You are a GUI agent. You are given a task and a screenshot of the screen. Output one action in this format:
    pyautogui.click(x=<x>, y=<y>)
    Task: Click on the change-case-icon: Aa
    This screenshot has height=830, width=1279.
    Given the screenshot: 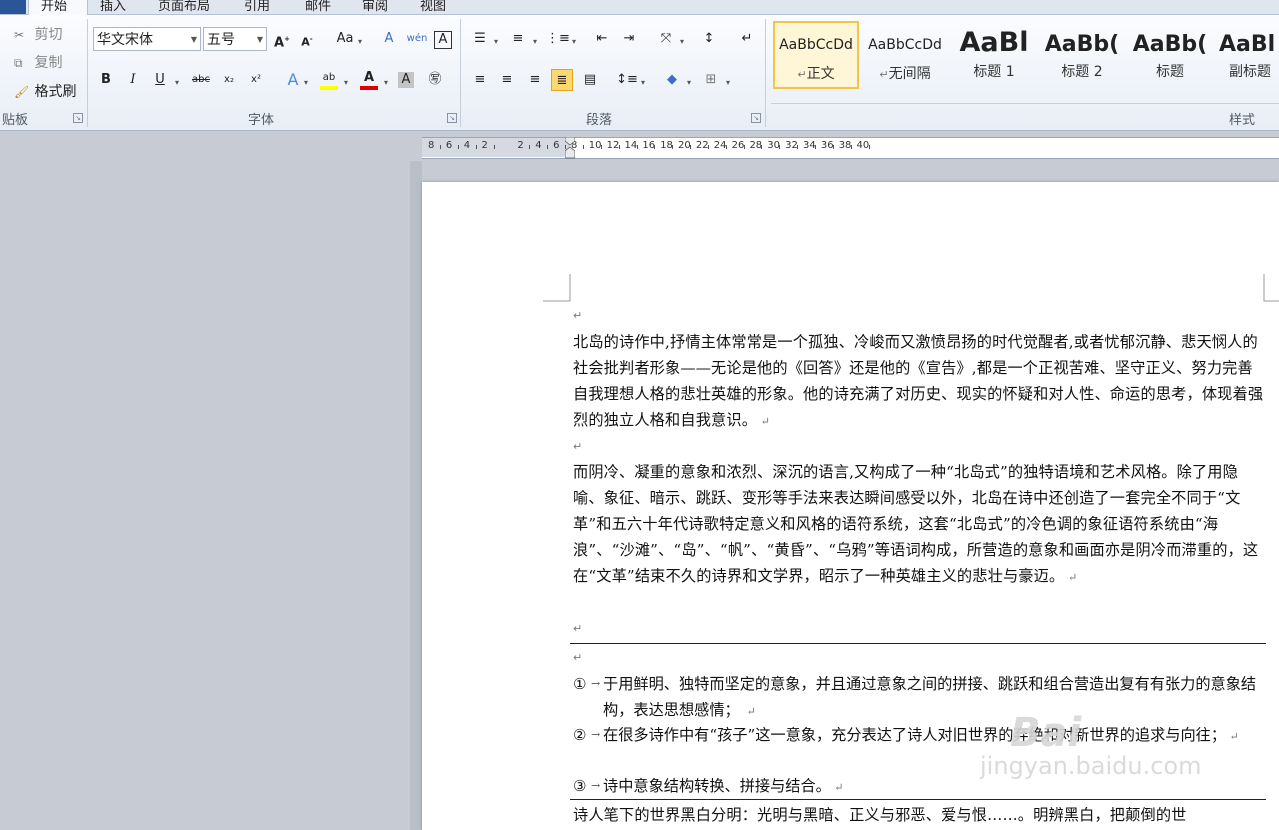 What is the action you would take?
    pyautogui.click(x=345, y=39)
    